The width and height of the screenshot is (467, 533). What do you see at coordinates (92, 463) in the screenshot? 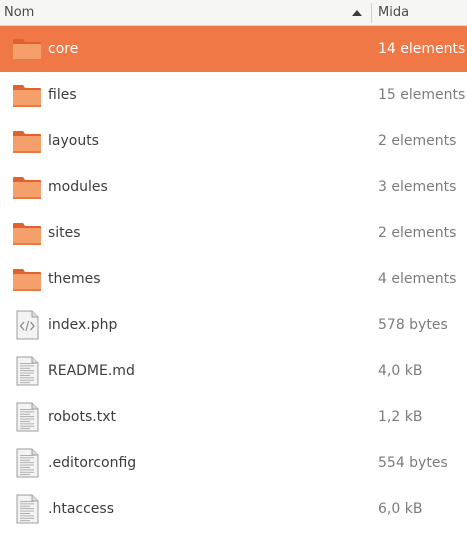
I see `file-name: .editorconfig` at bounding box center [92, 463].